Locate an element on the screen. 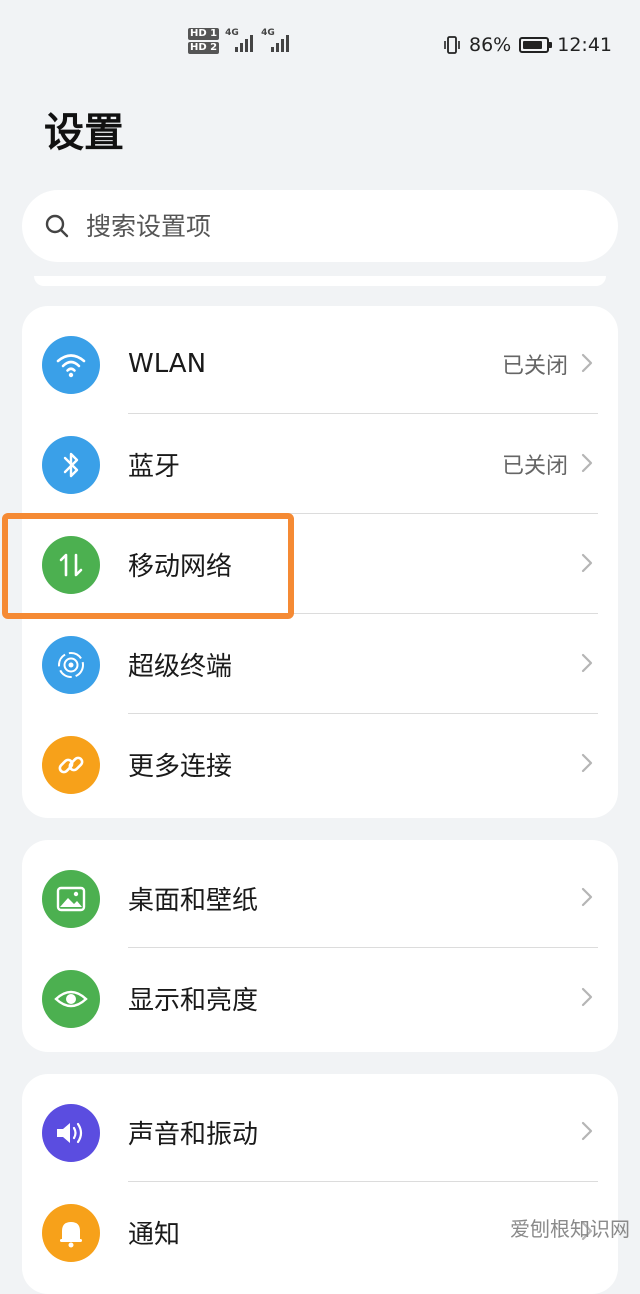 Image resolution: width=640 pixels, height=1294 pixels. wlan-label: WLAN is located at coordinates (167, 364).